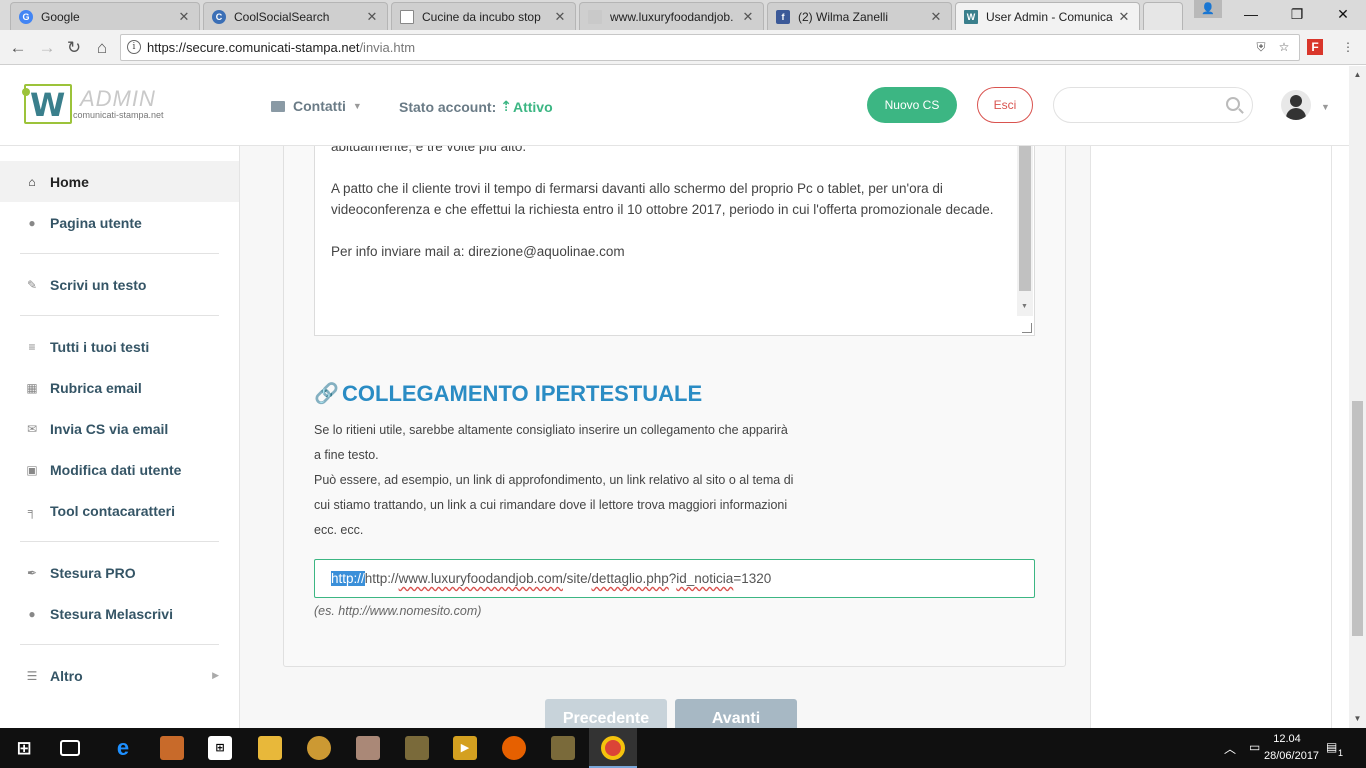 The image size is (1366, 768). I want to click on account-status-label: Stato account:, so click(448, 106).